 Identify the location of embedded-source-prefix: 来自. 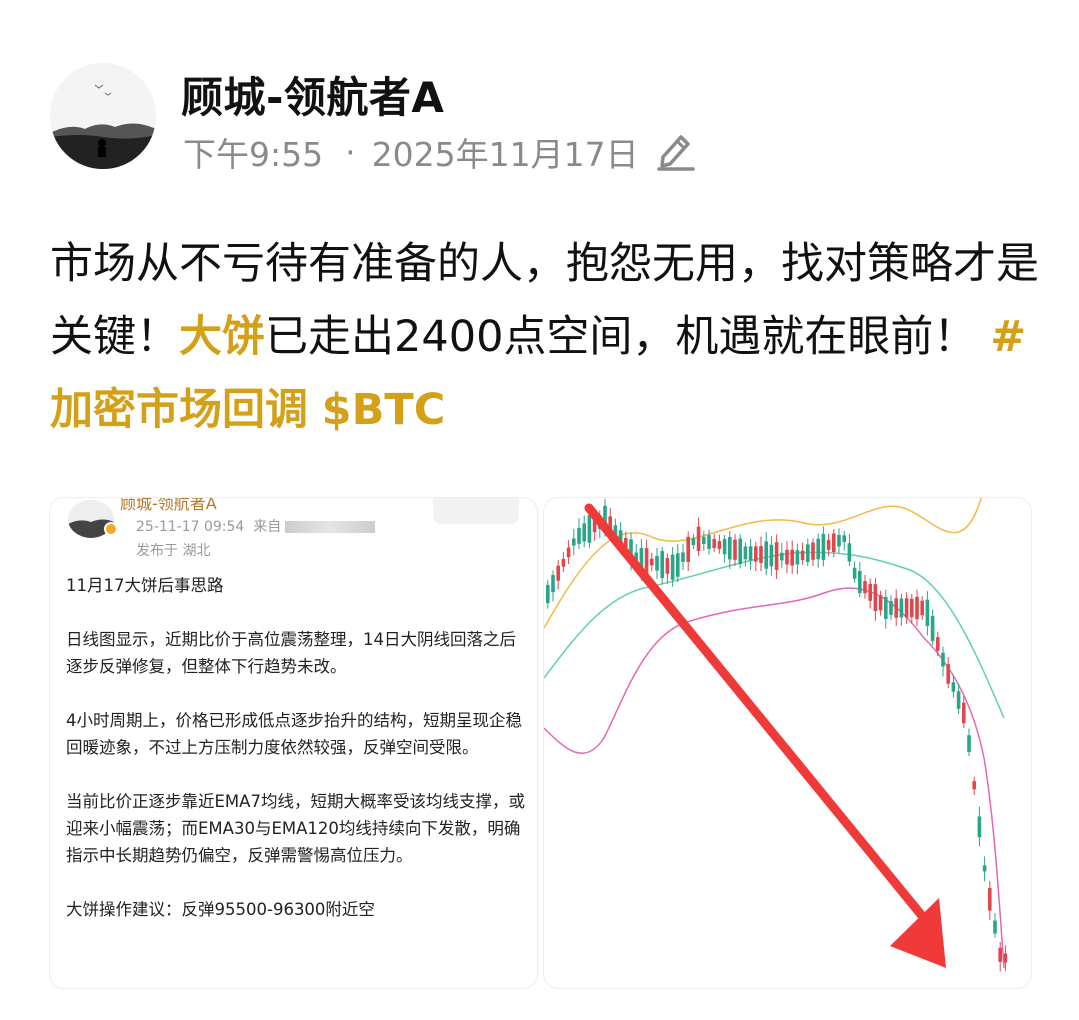
(267, 527).